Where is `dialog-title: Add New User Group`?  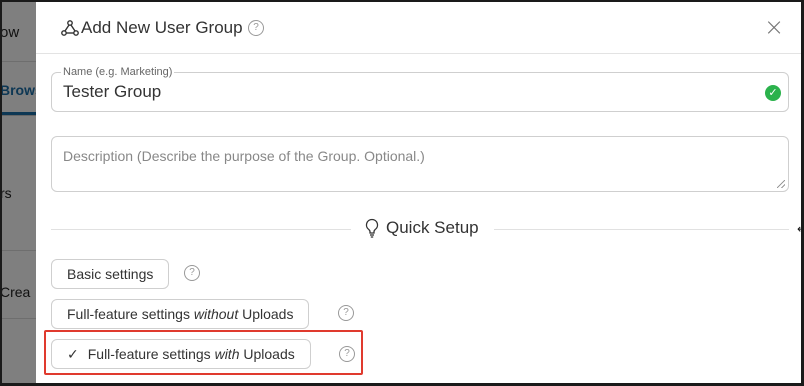
dialog-title: Add New User Group is located at coordinates (162, 27).